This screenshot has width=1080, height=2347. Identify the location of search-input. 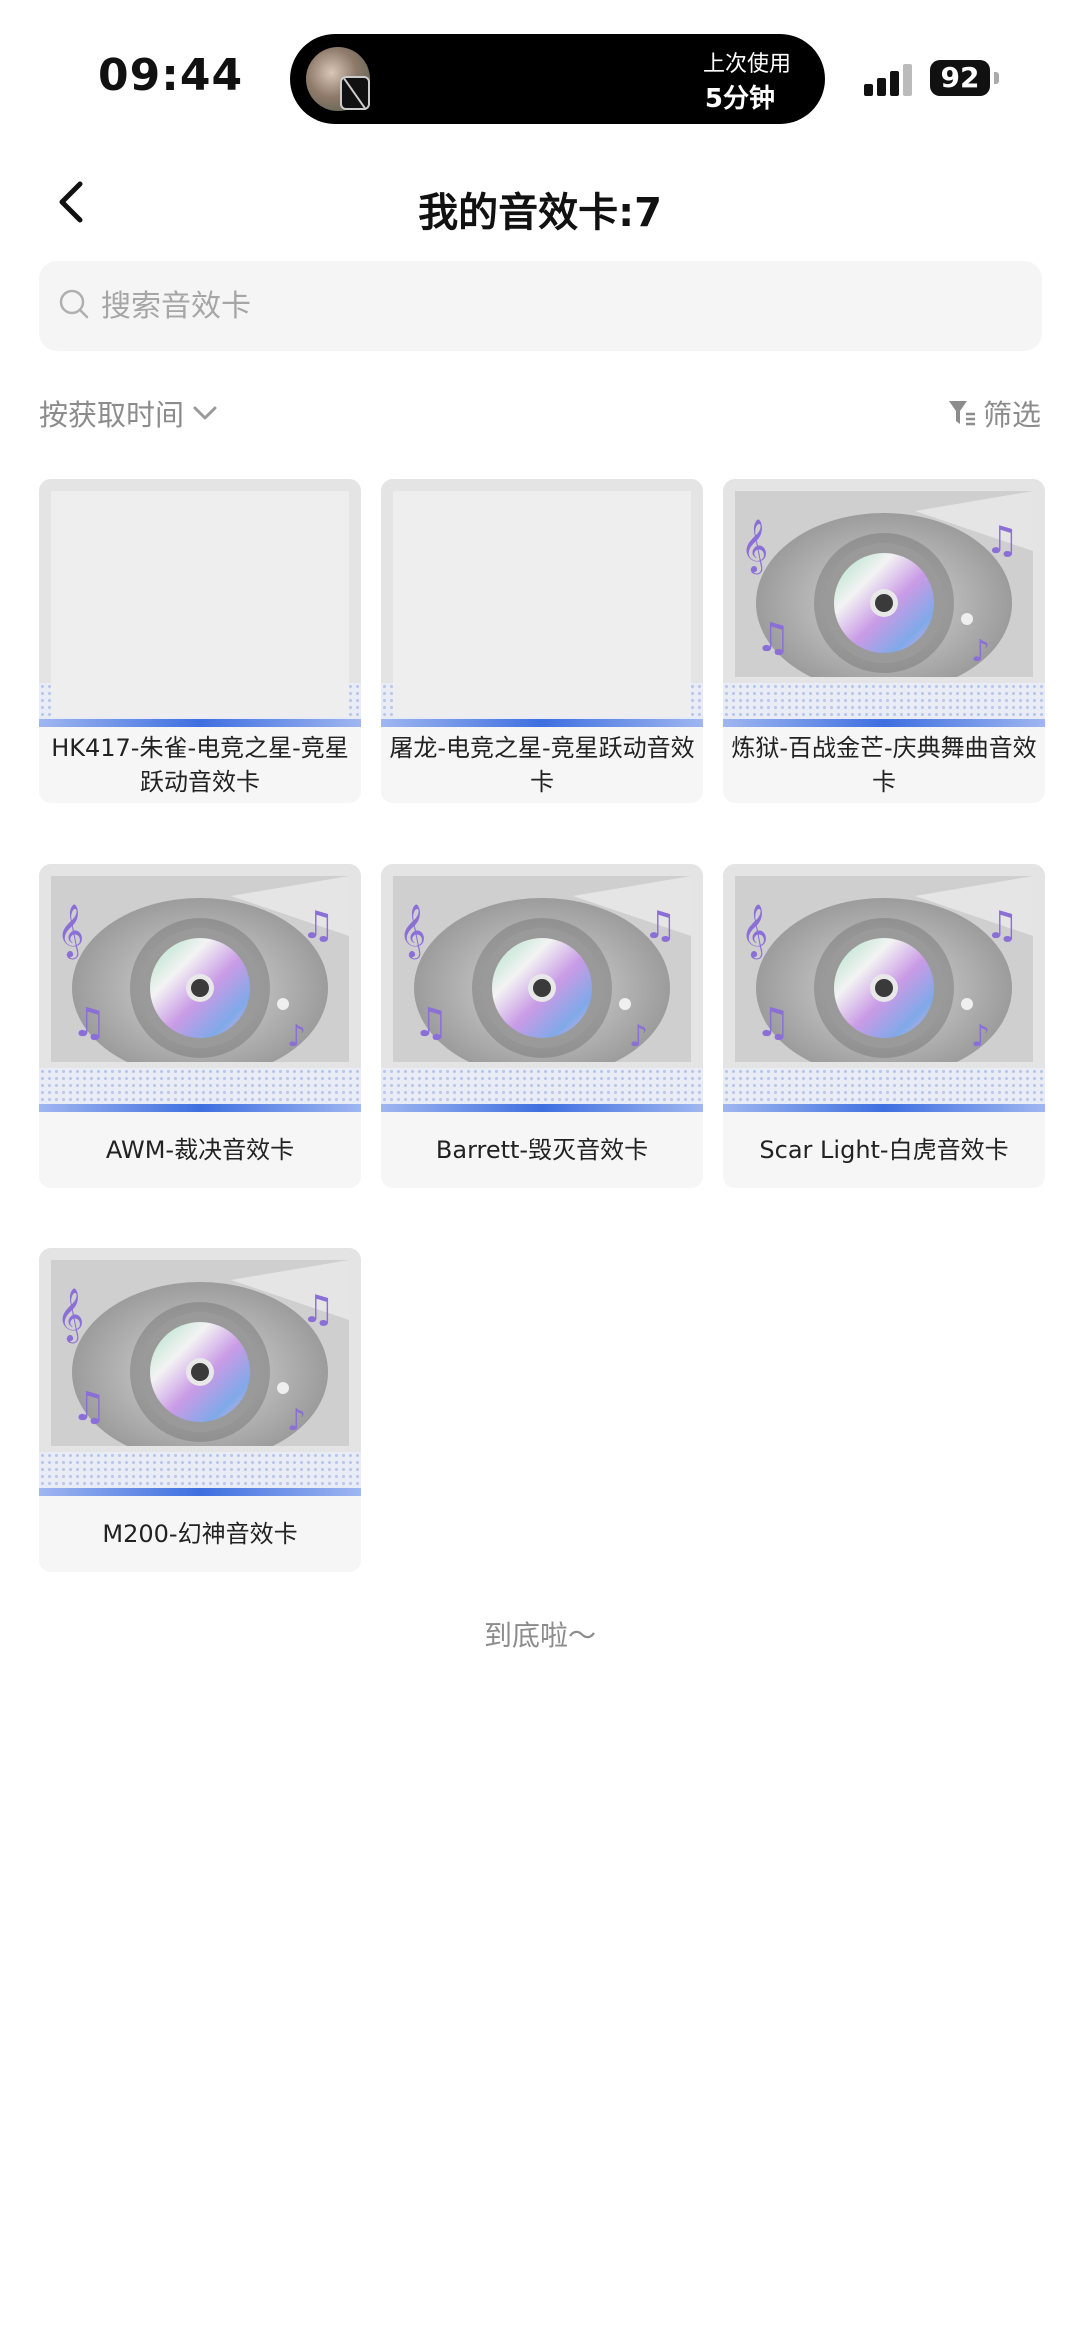
(551, 306).